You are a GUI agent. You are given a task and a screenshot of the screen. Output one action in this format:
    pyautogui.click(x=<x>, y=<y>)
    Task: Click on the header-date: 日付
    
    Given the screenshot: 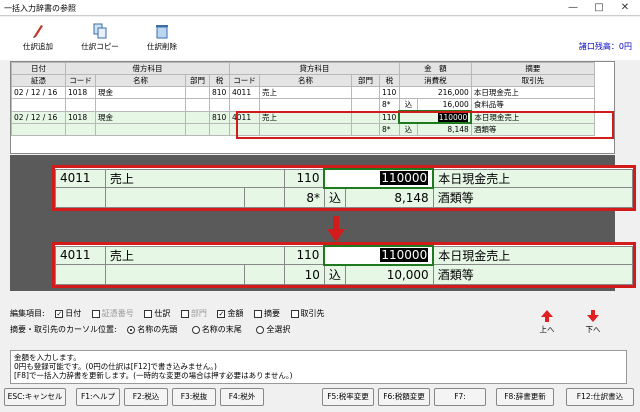 What is the action you would take?
    pyautogui.click(x=38, y=68)
    